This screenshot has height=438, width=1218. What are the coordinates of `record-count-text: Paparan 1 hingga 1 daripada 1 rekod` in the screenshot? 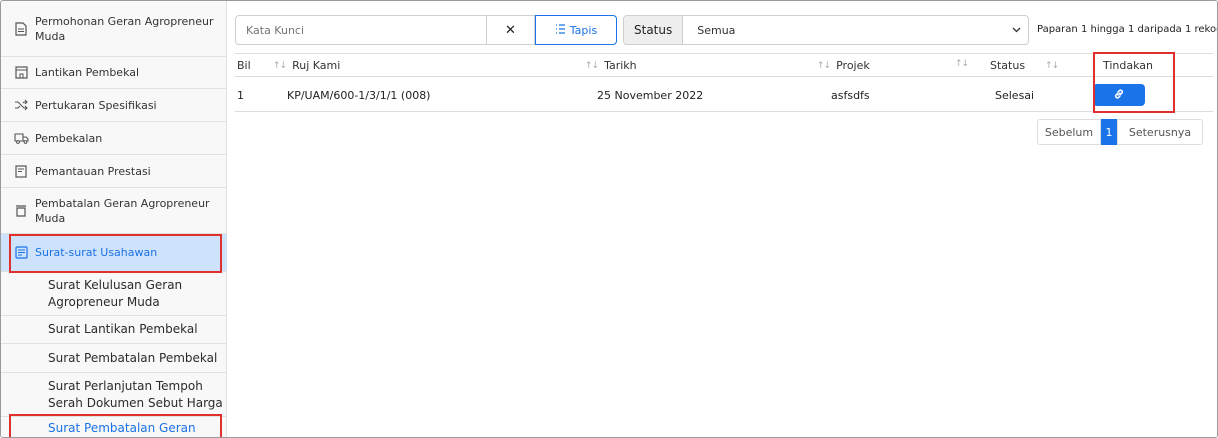 It's located at (1127, 29).